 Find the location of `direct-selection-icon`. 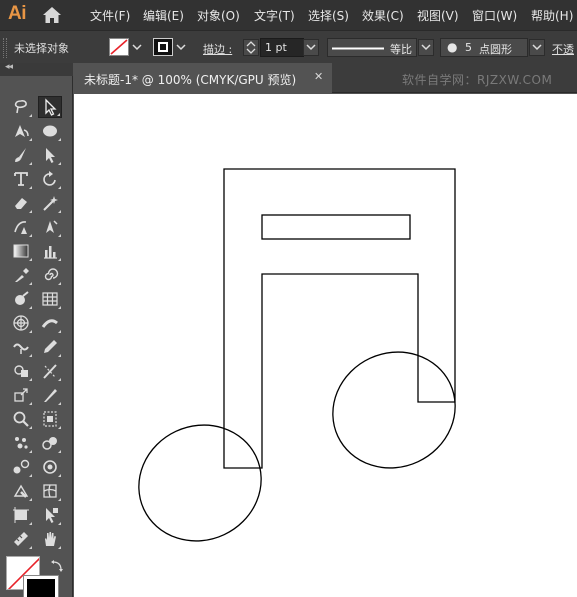

direct-selection-icon is located at coordinates (50, 155).